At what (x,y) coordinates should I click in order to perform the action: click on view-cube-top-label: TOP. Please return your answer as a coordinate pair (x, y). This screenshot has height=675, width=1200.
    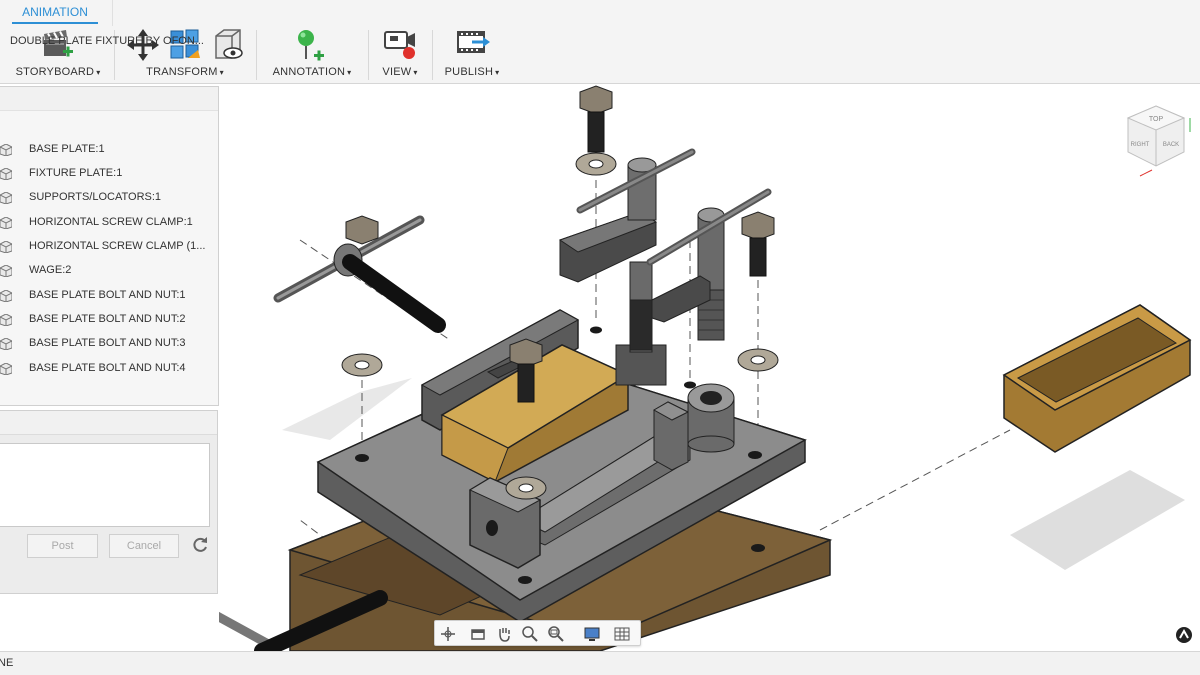
    Looking at the image, I should click on (1156, 119).